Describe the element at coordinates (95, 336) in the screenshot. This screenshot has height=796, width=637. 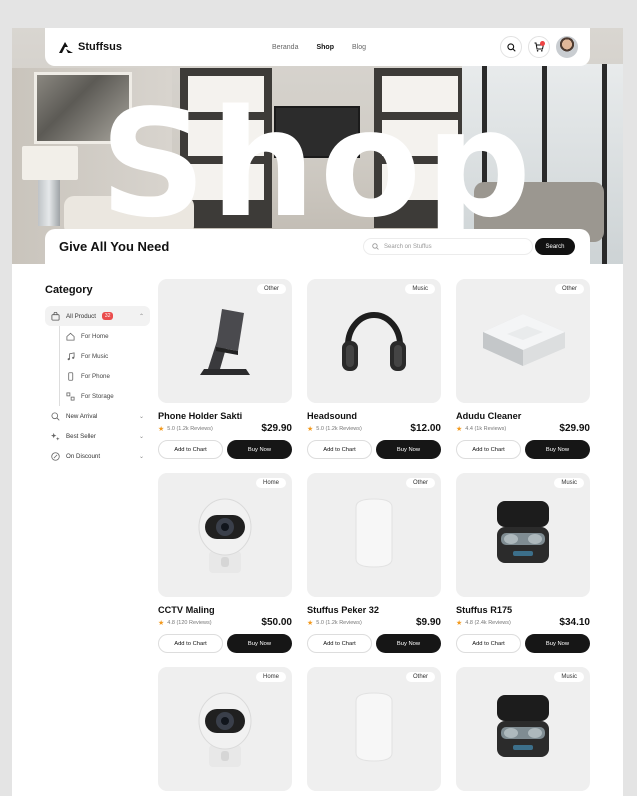
I see `category-label: For Home` at that location.